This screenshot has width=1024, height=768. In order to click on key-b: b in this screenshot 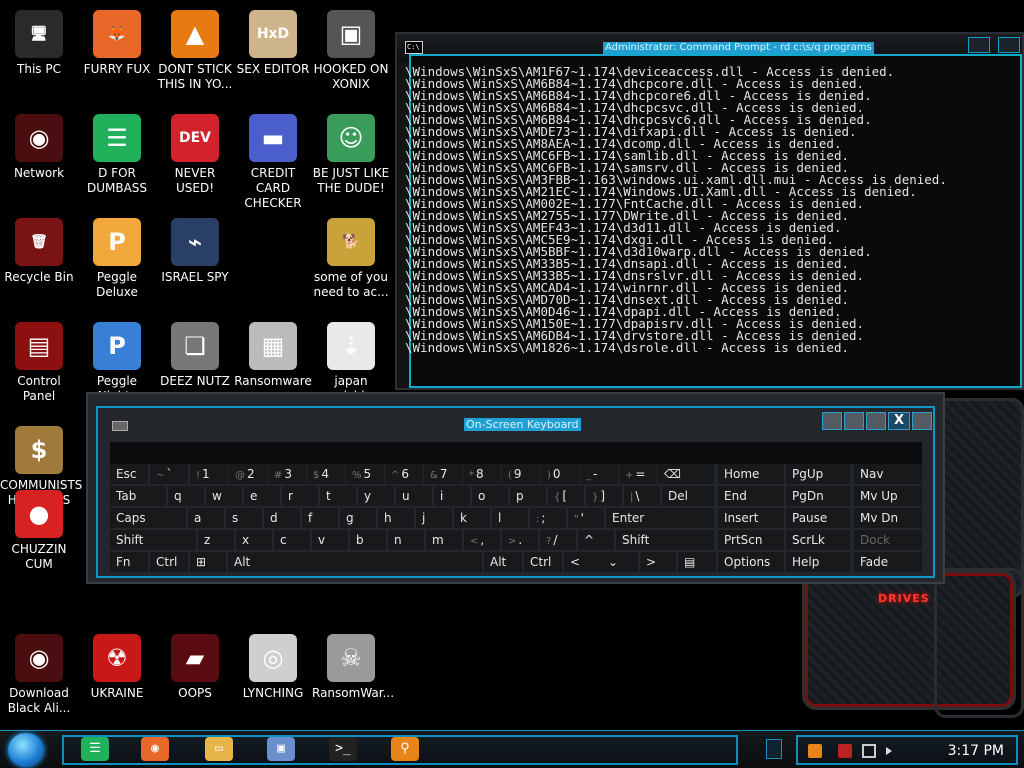, I will do `click(368, 540)`.